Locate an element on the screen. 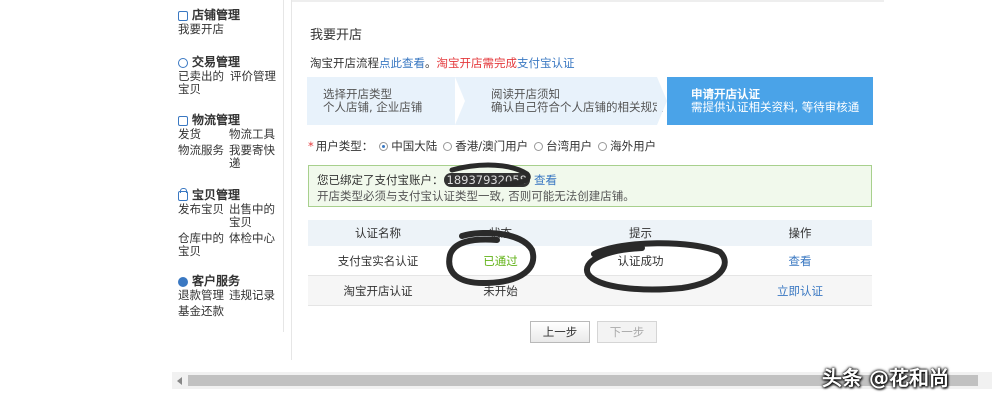 The width and height of the screenshot is (992, 400). sidebar-link-refund: 退款管理 is located at coordinates (203, 295).